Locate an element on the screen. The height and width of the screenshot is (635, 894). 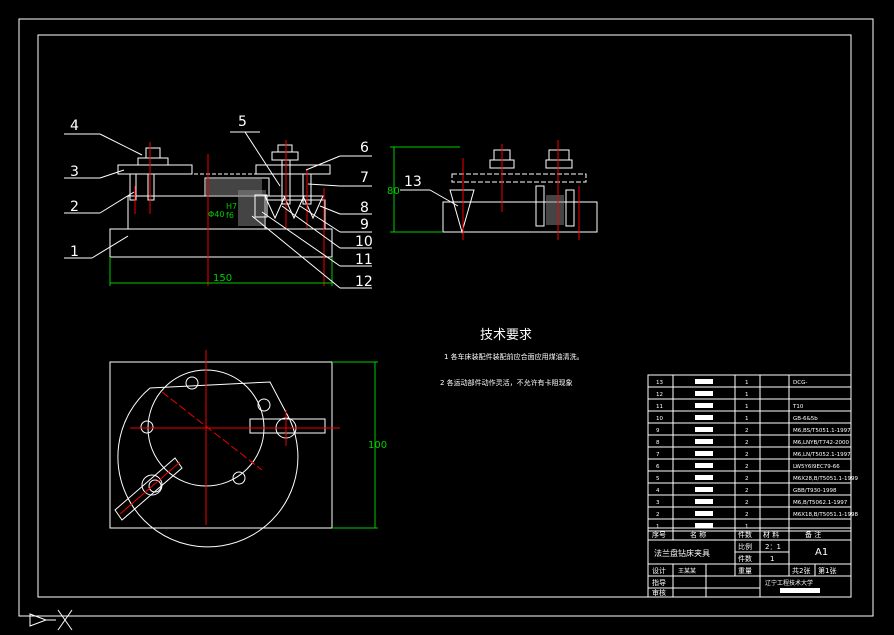
dim-height-top: 100 is located at coordinates (377, 445).